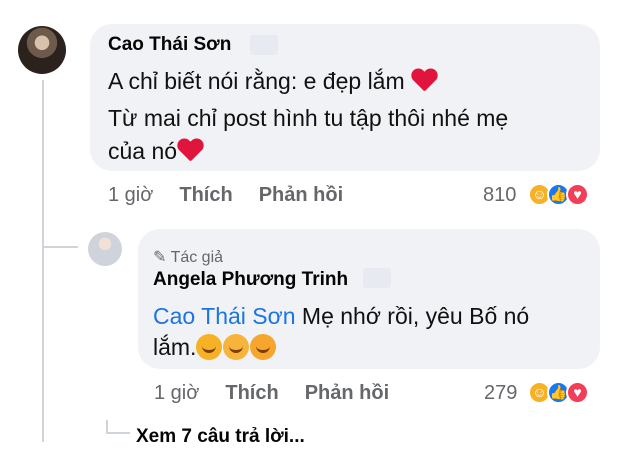  I want to click on author-badge-blur, so click(377, 278).